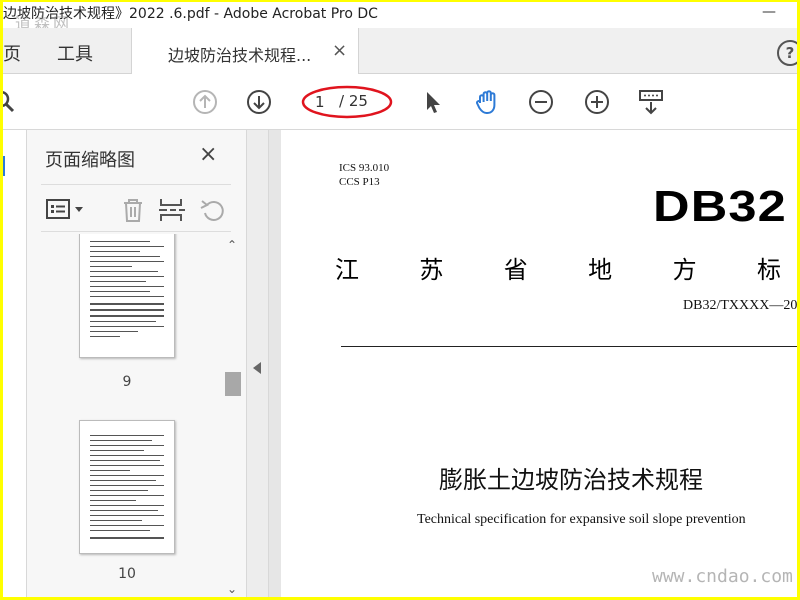 Image resolution: width=800 pixels, height=600 pixels. What do you see at coordinates (347, 102) in the screenshot?
I see `red-highlight-ellipse` at bounding box center [347, 102].